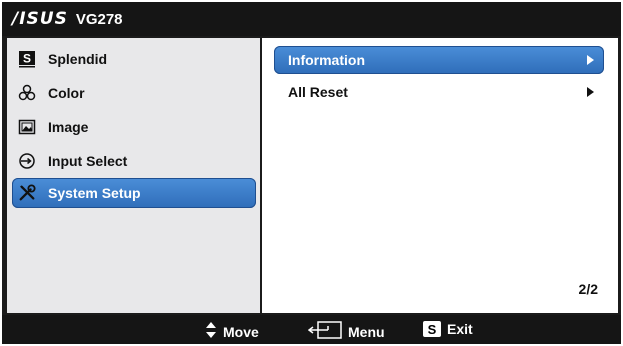 This screenshot has width=623, height=346. I want to click on move-hint: Move, so click(232, 331).